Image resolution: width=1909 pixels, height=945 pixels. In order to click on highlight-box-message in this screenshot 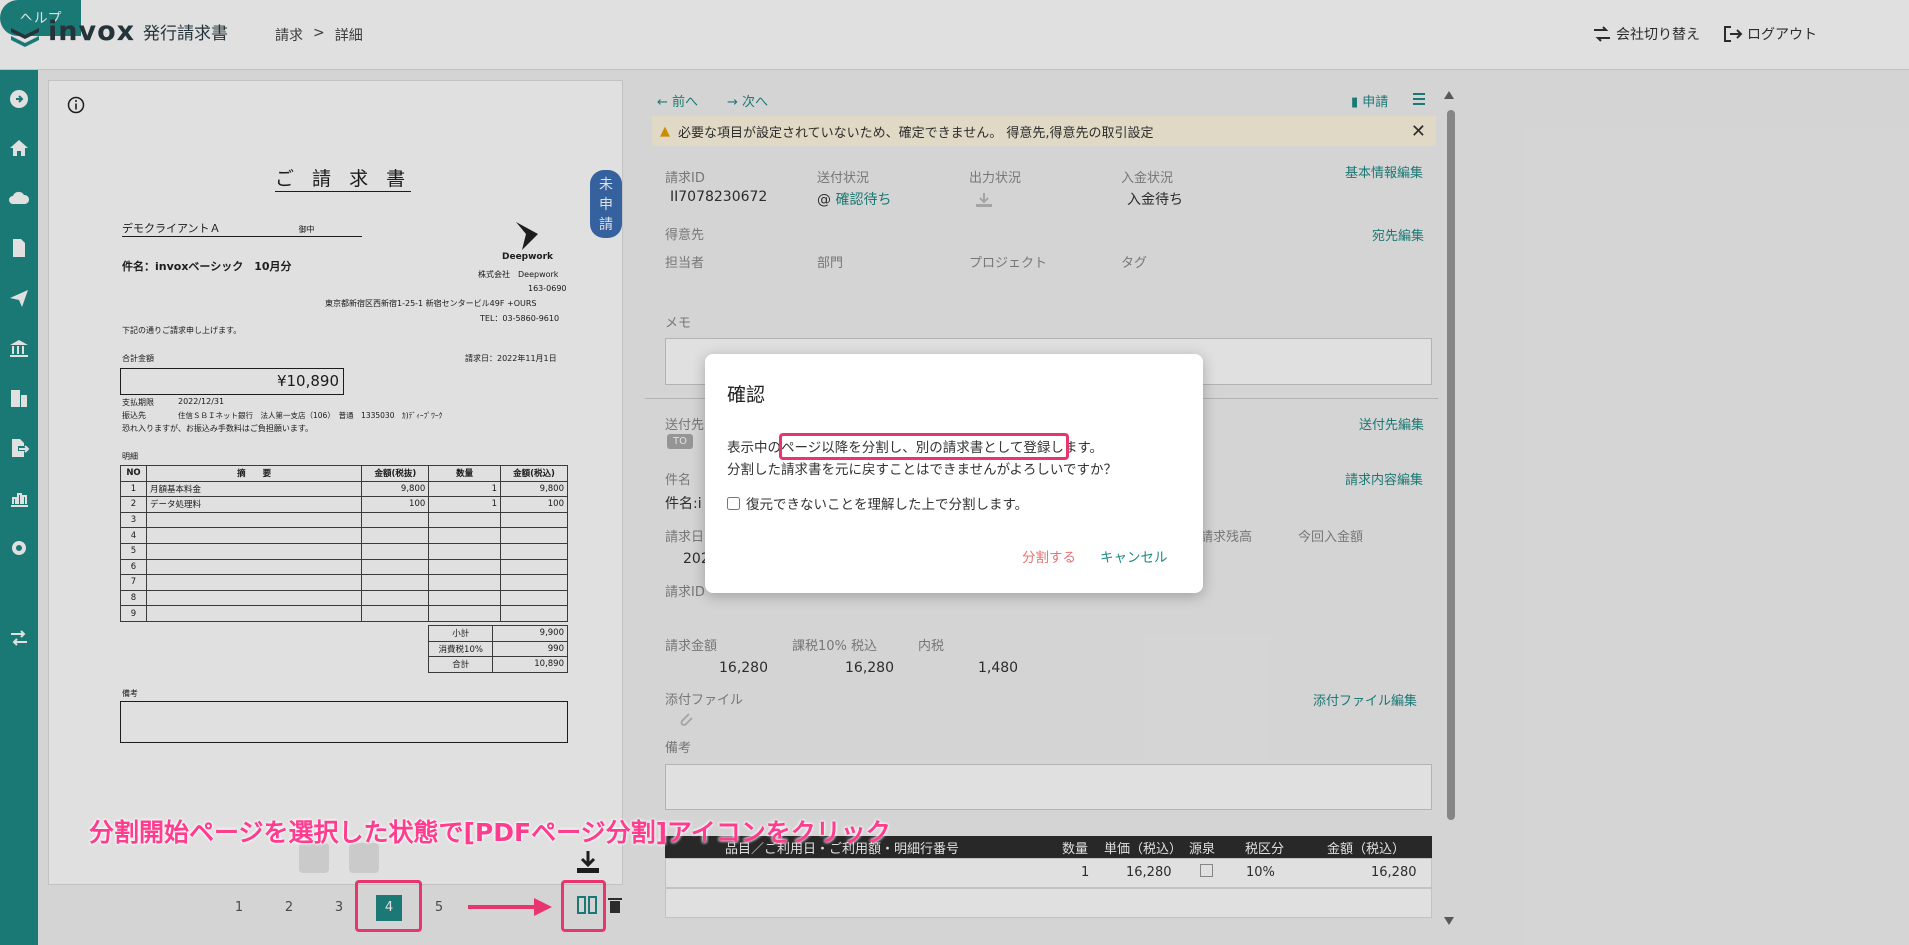, I will do `click(924, 446)`.